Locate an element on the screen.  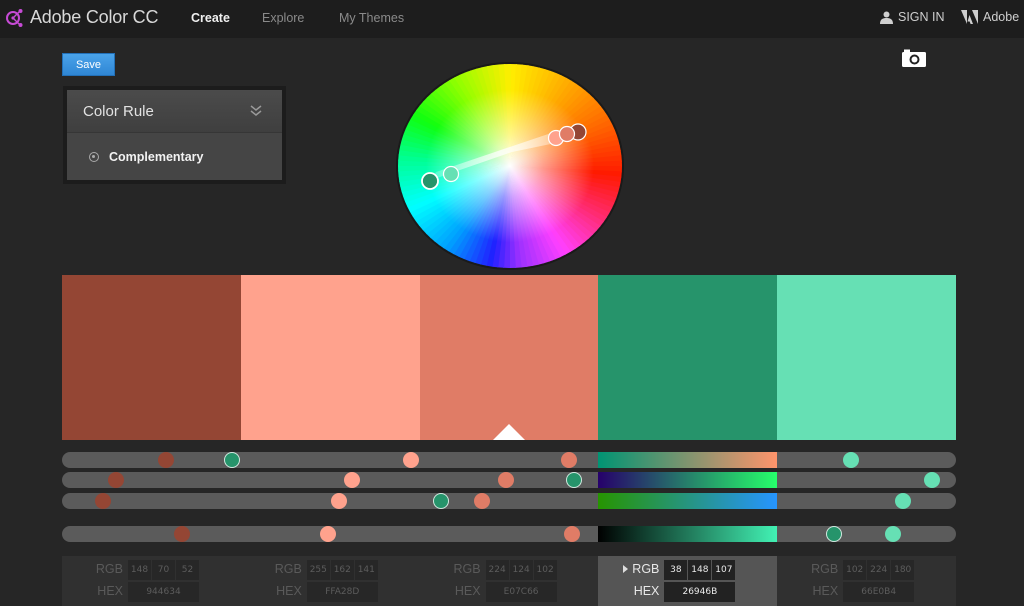
hex-input: 26946B is located at coordinates (700, 592).